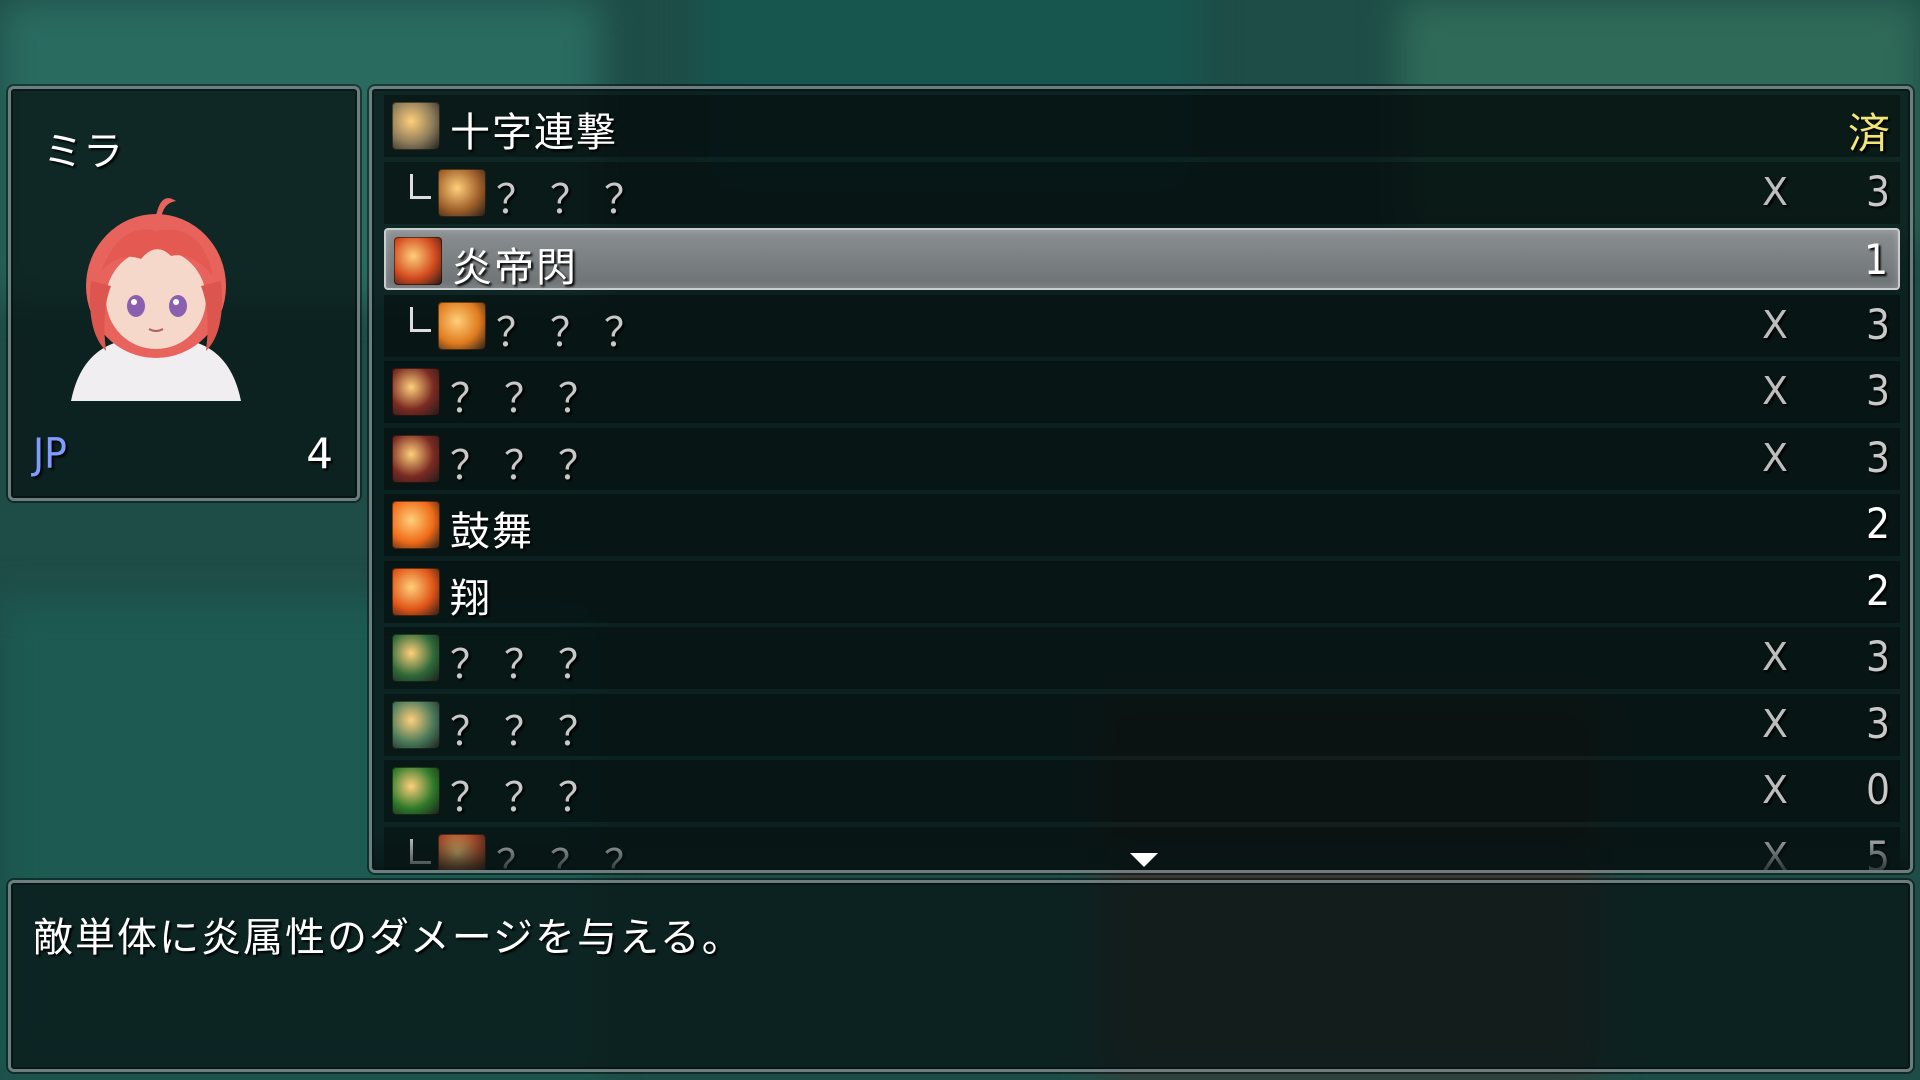 Image resolution: width=1920 pixels, height=1080 pixels. Describe the element at coordinates (416, 126) in the screenshot. I see `crossed-swords-icon` at that location.